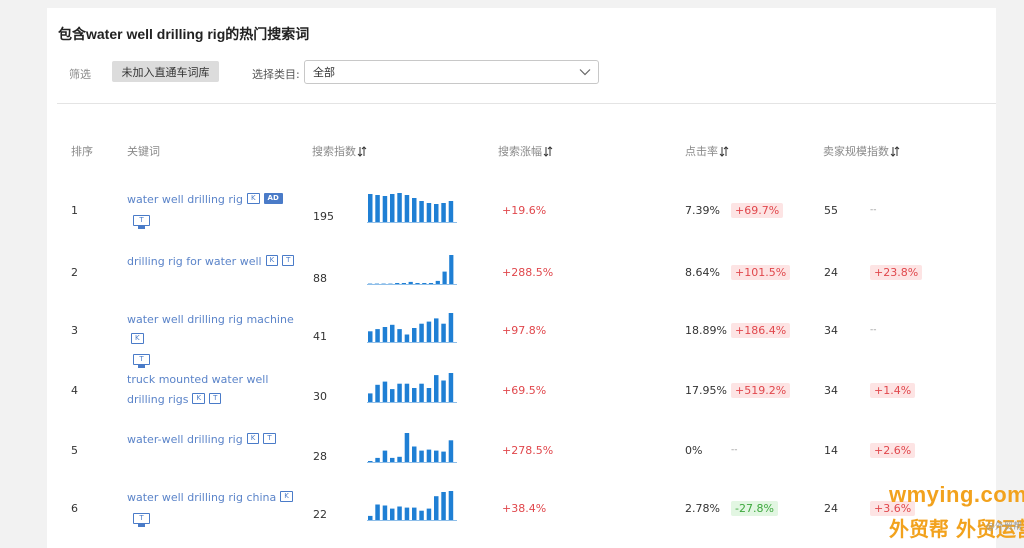  I want to click on row-search-growth: +288.5%, so click(527, 272).